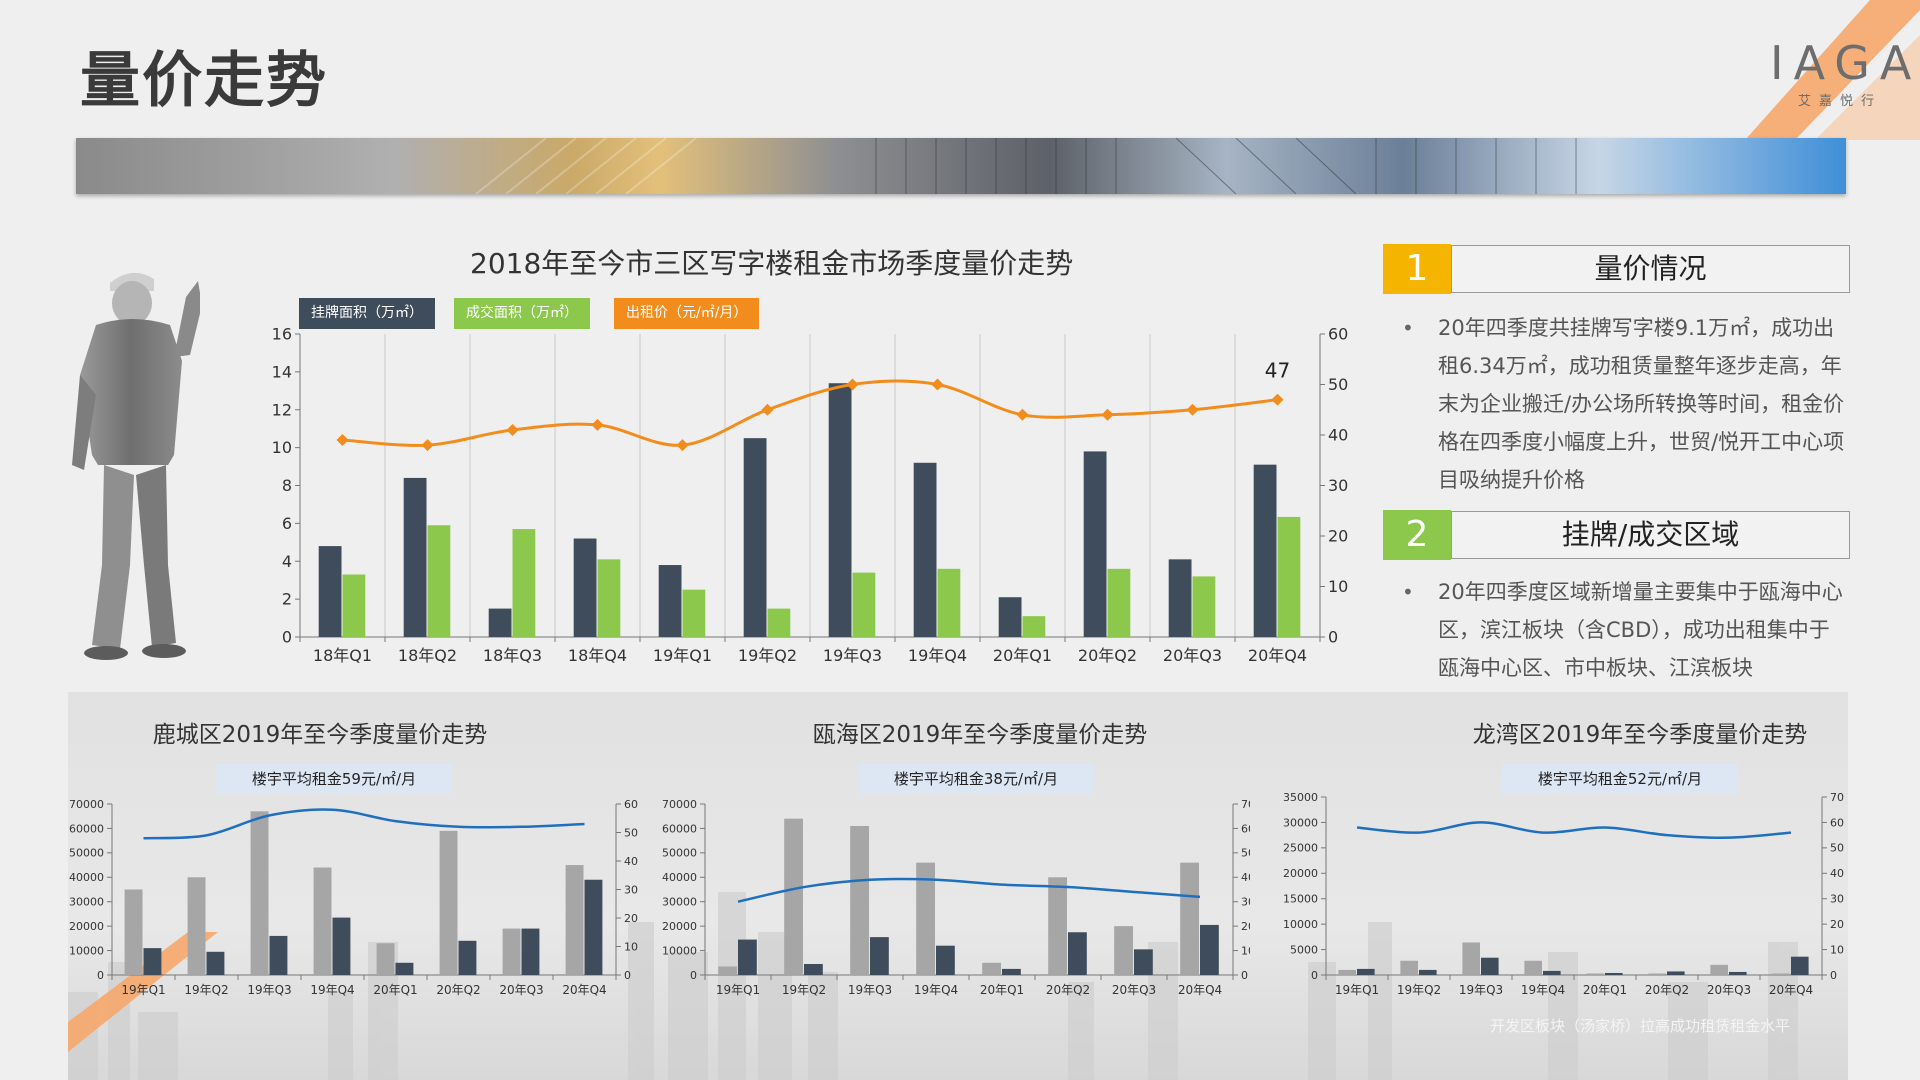  What do you see at coordinates (1640, 735) in the screenshot?
I see `longwan-chart-title: 龙湾区2019年至今季度量价走势` at bounding box center [1640, 735].